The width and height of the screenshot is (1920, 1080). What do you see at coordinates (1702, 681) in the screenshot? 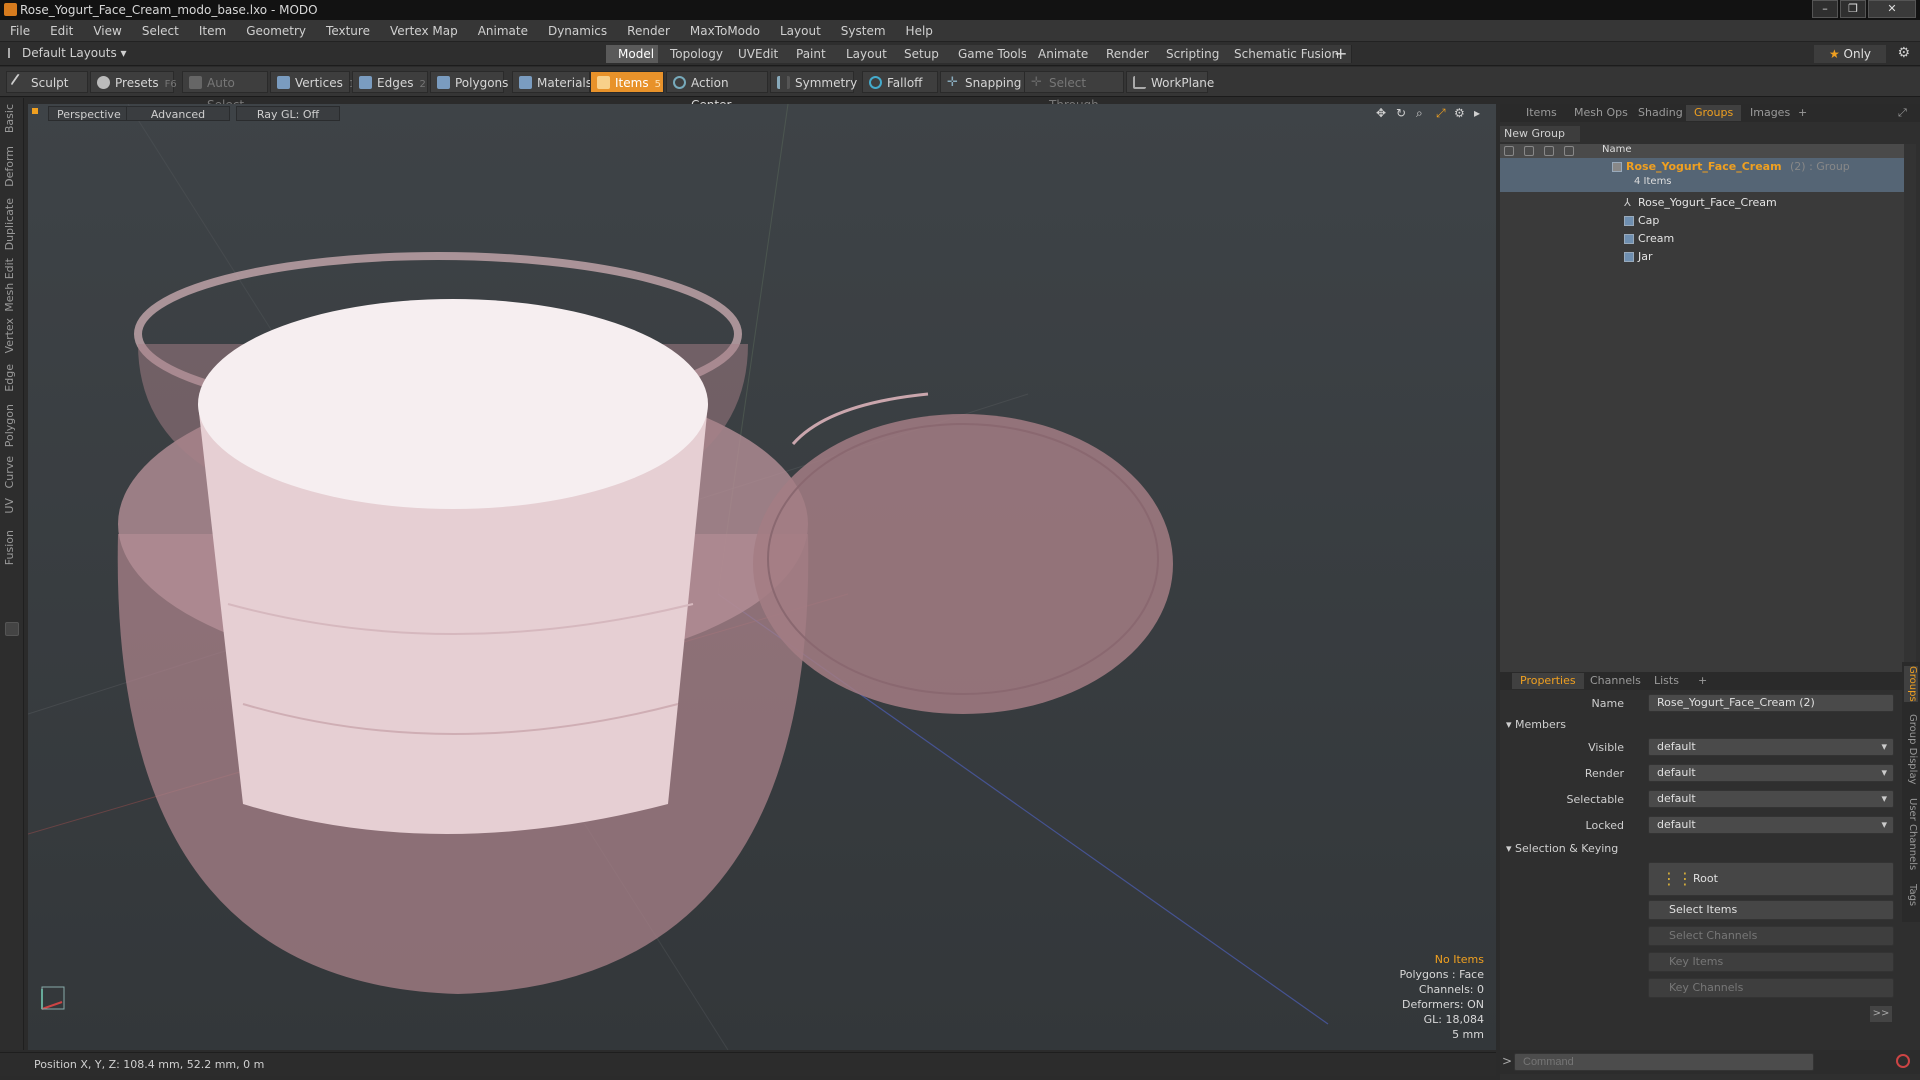
I see `add-properties-tab-button: +` at bounding box center [1702, 681].